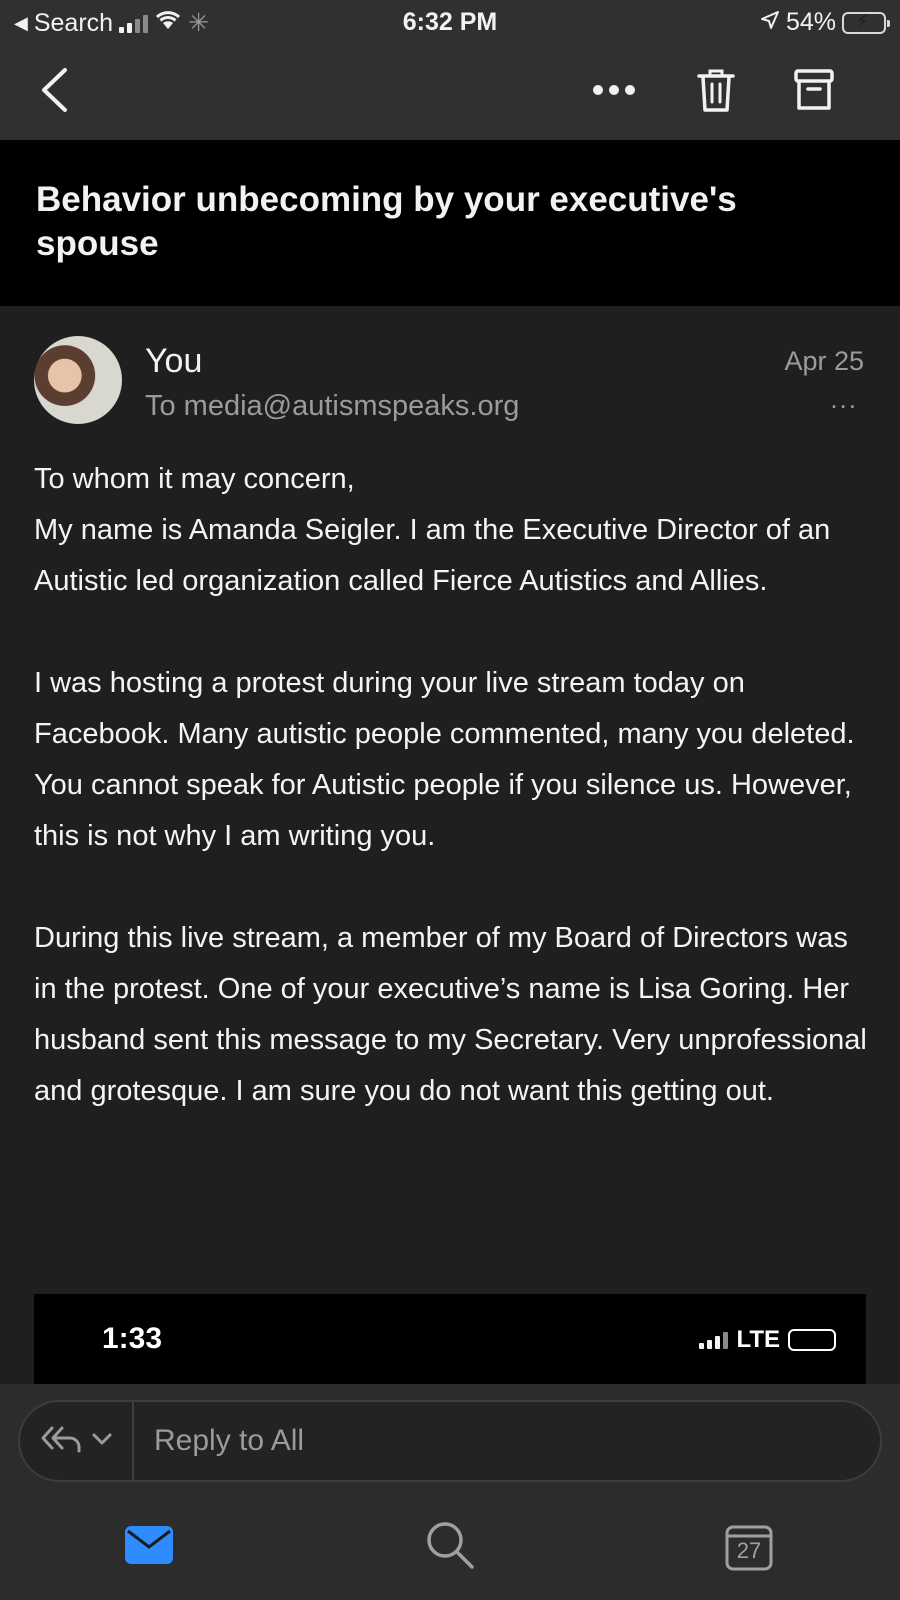  What do you see at coordinates (132, 1338) in the screenshot?
I see `embedded-time: 1:33` at bounding box center [132, 1338].